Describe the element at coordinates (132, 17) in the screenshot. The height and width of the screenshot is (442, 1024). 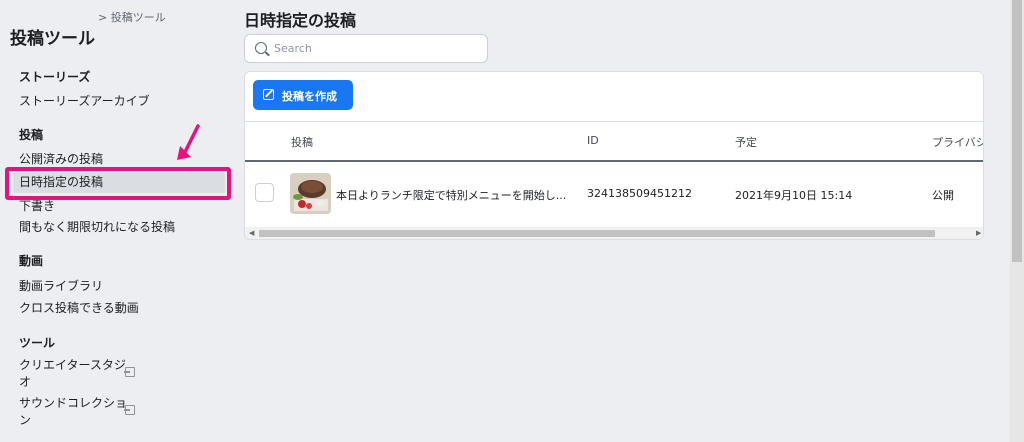
I see `breadcrumb: > 投稿ツール` at that location.